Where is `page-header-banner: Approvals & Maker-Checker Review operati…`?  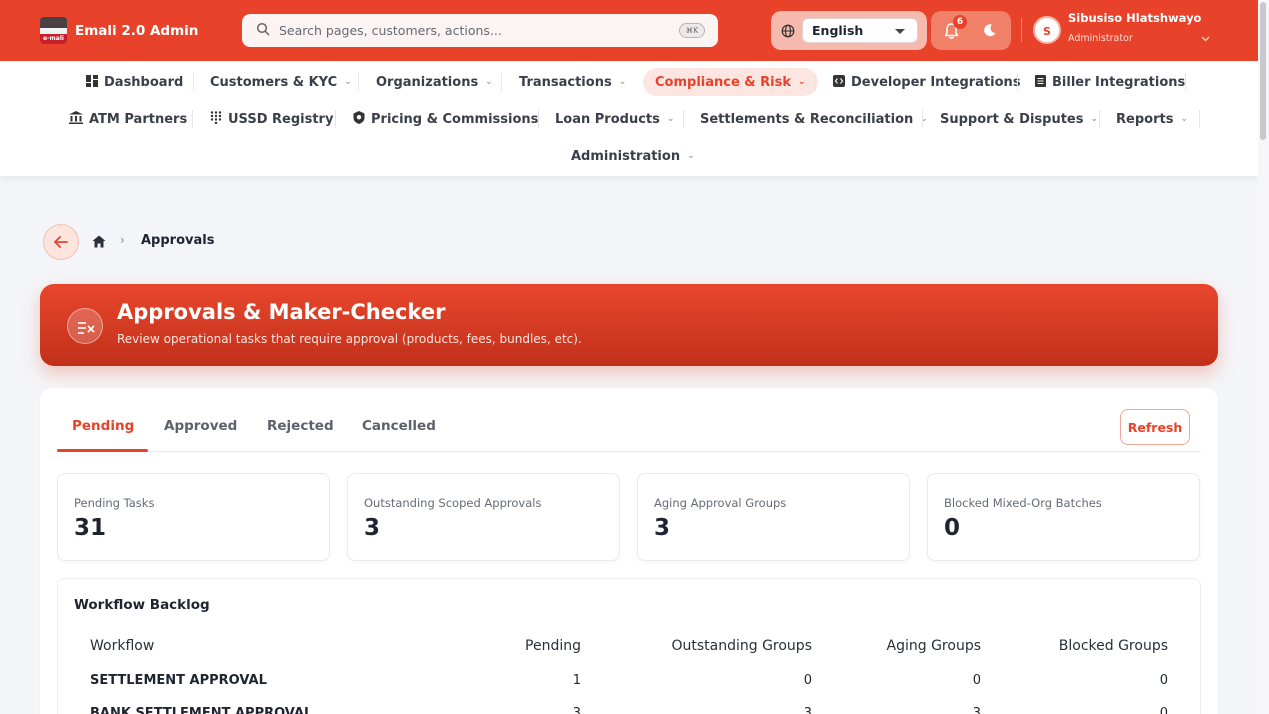
page-header-banner: Approvals & Maker-Checker Review operati… is located at coordinates (629, 325).